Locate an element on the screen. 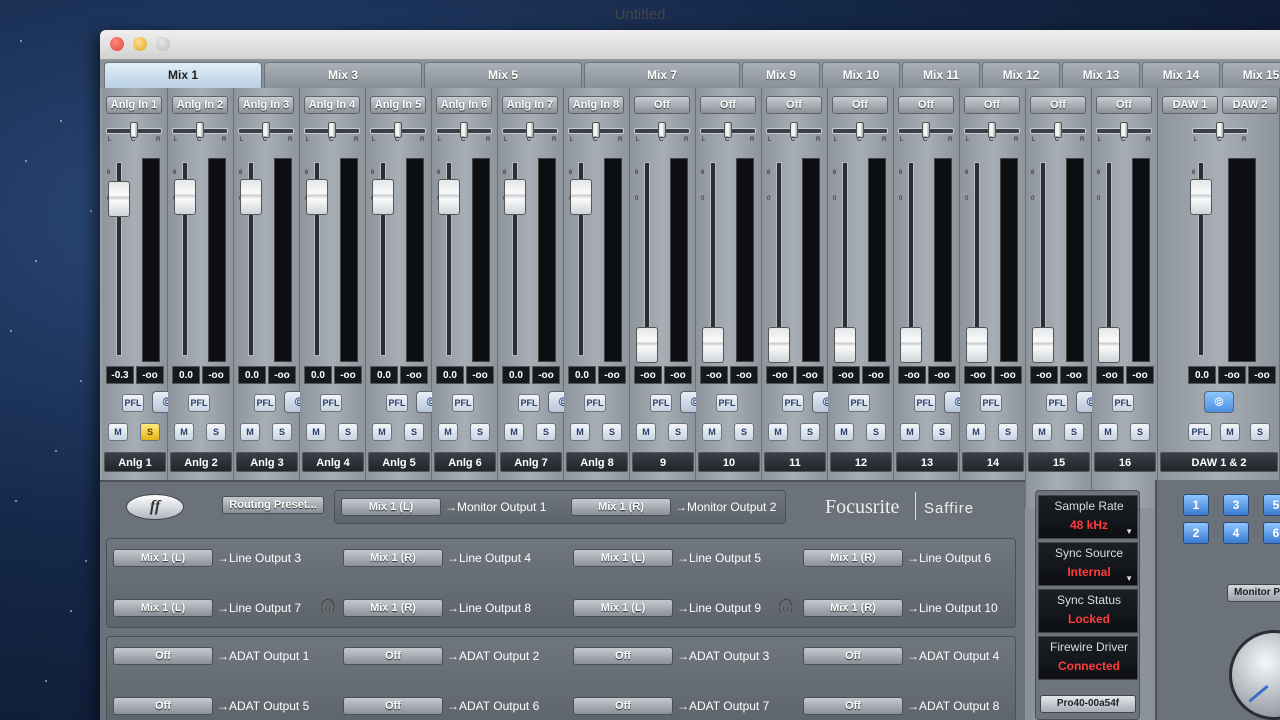 Image resolution: width=1280 pixels, height=720 pixels. minimize-button is located at coordinates (140, 44).